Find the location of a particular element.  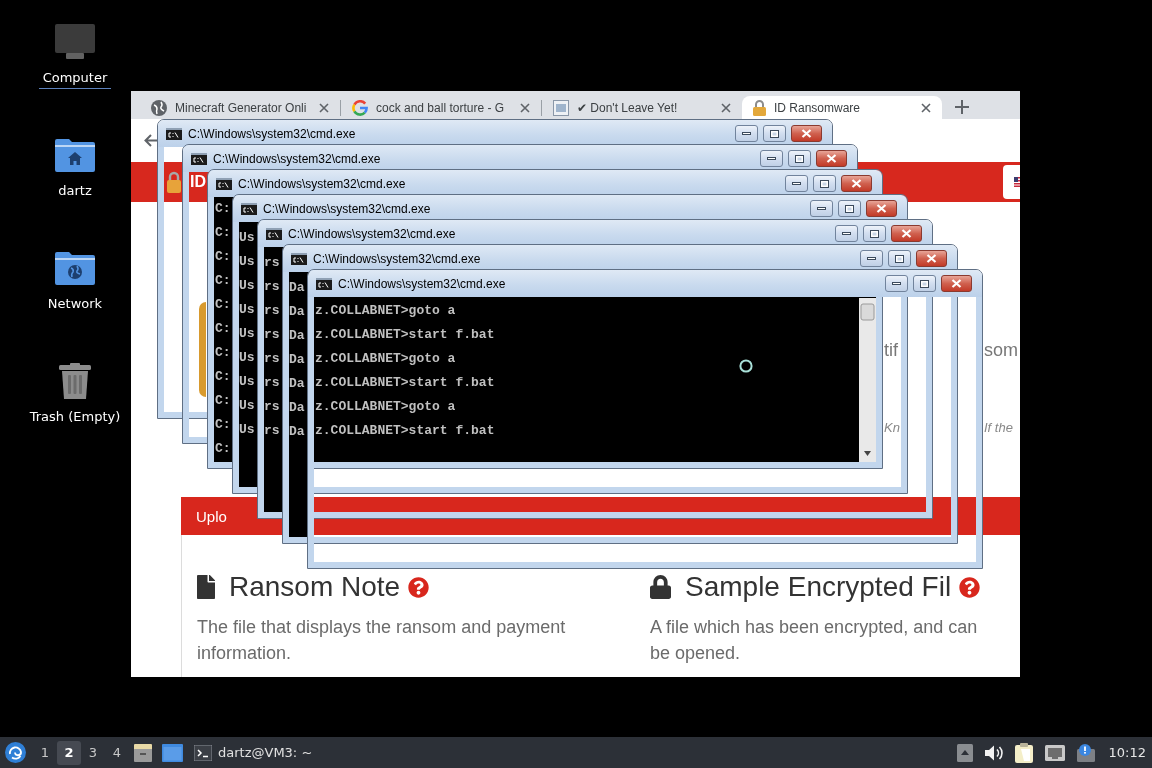

window-icon is located at coordinates (172, 752).